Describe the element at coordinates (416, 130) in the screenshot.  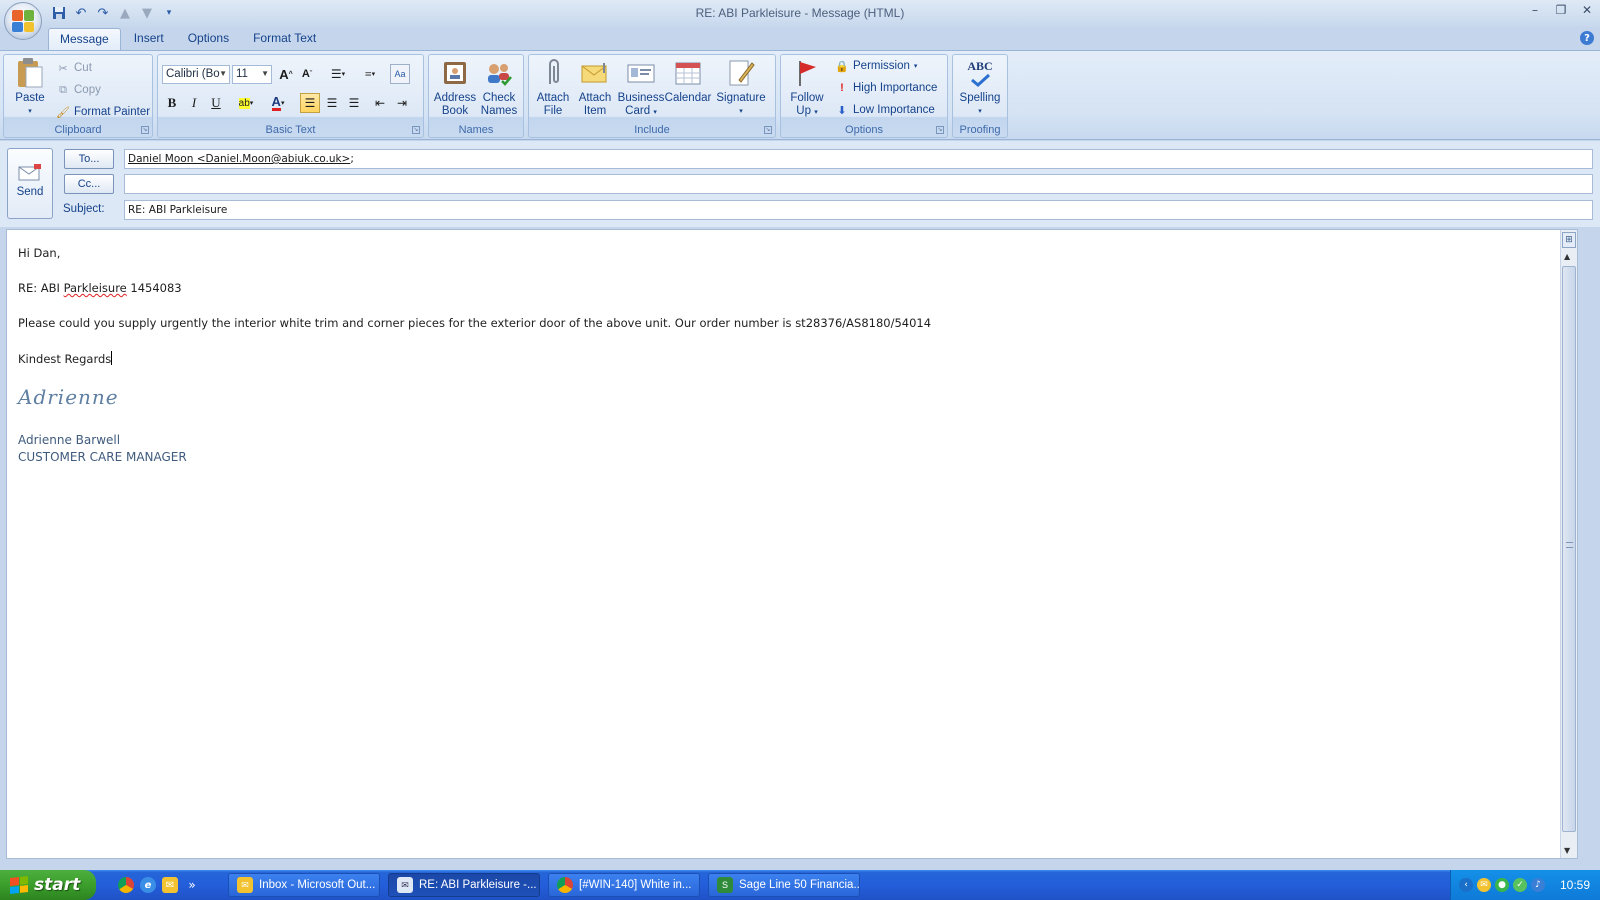
I see `basic-text-launcher-icon: ↘` at that location.